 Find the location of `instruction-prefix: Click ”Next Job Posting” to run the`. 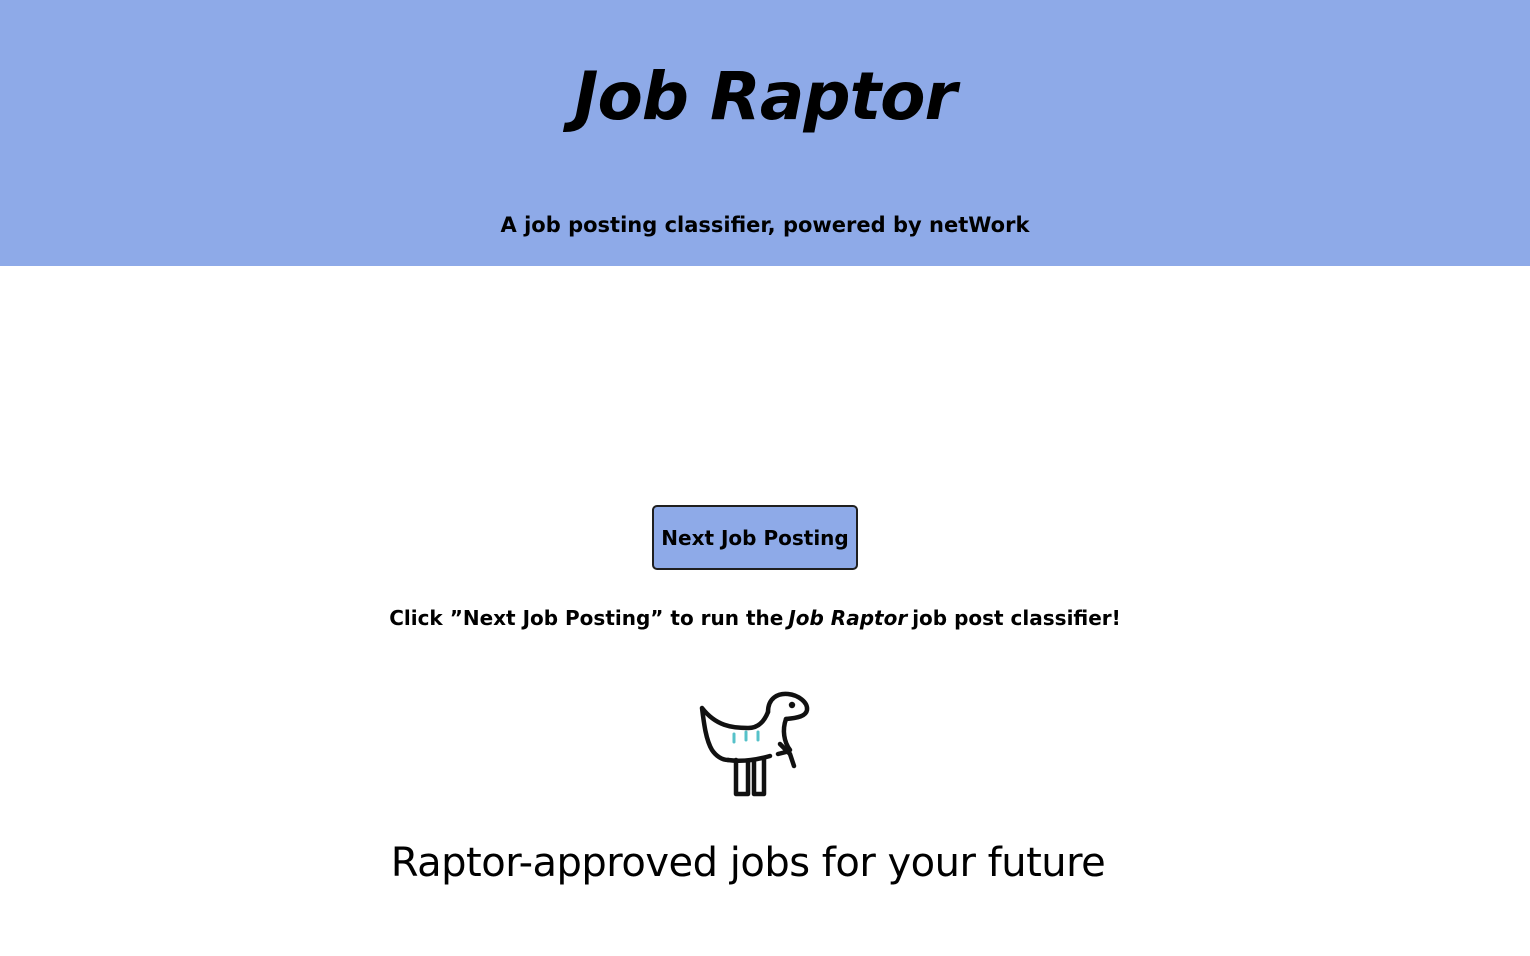

instruction-prefix: Click ”Next Job Posting” to run the is located at coordinates (586, 618).